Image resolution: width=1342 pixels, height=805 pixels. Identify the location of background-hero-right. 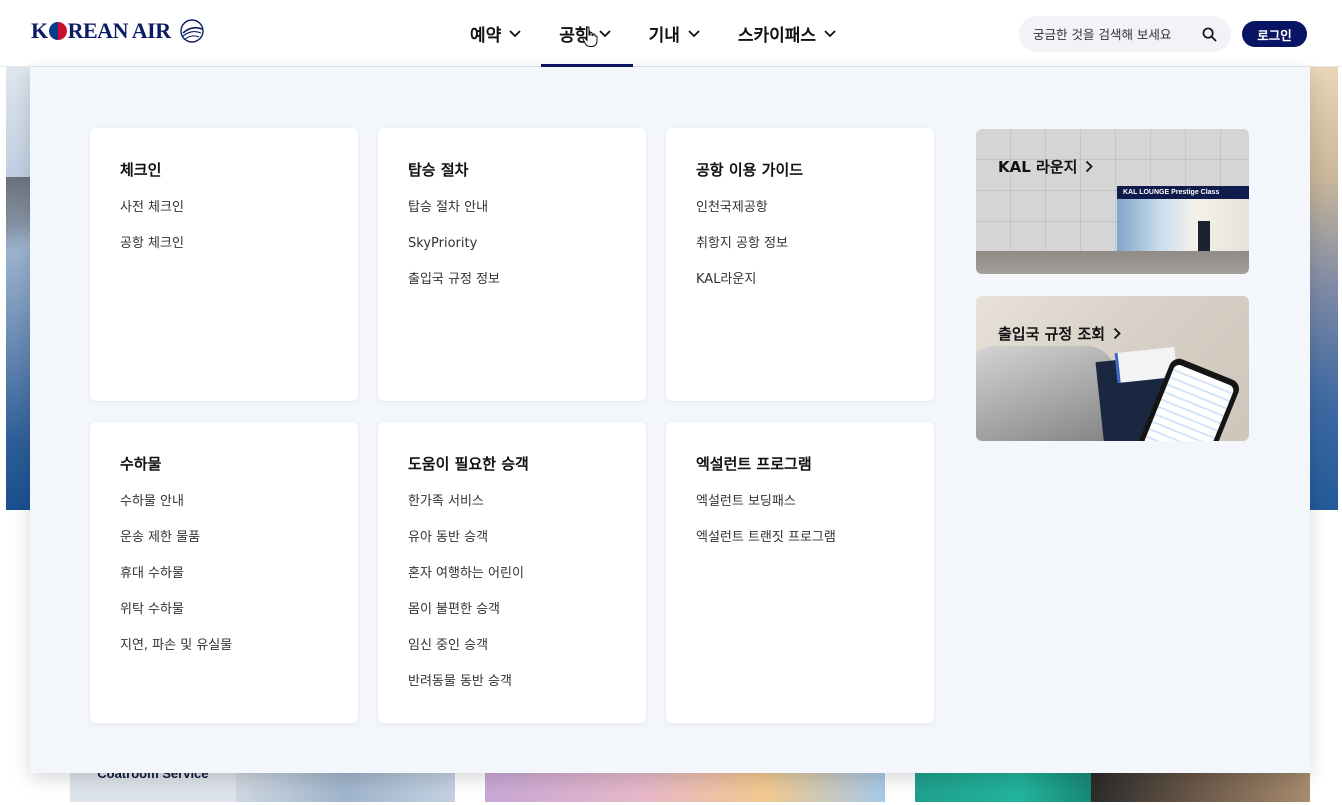
(1324, 288).